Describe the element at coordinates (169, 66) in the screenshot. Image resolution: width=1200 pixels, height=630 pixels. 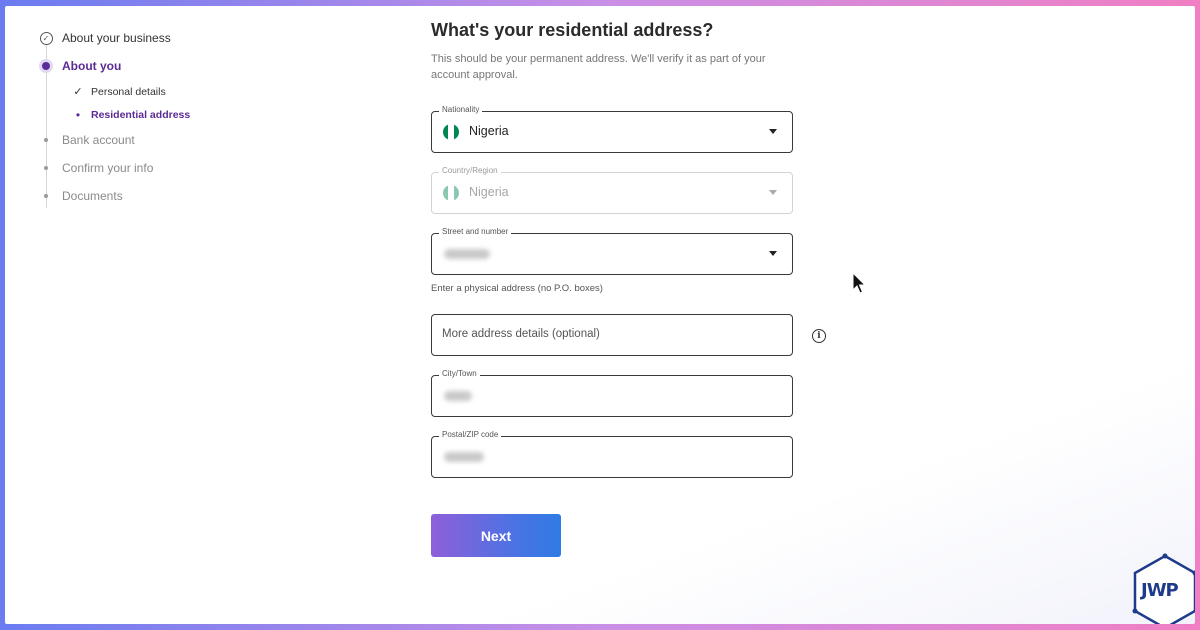
I see `step-about-you: About you` at that location.